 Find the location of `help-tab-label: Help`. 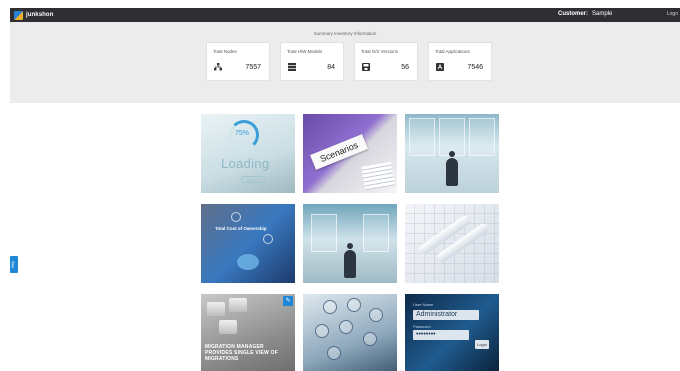

help-tab-label: Help is located at coordinates (13, 264).